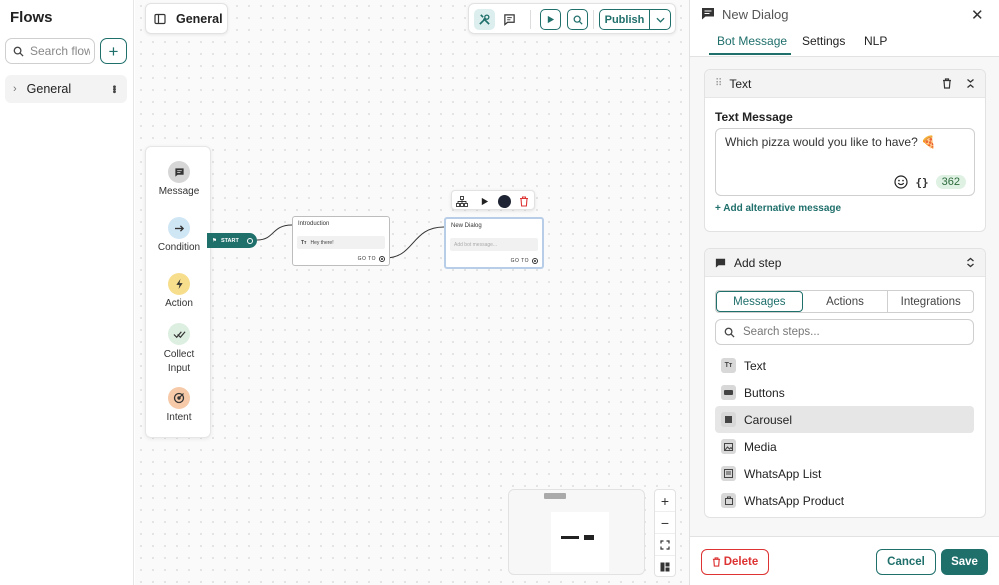  I want to click on search-icon, so click(18, 51).